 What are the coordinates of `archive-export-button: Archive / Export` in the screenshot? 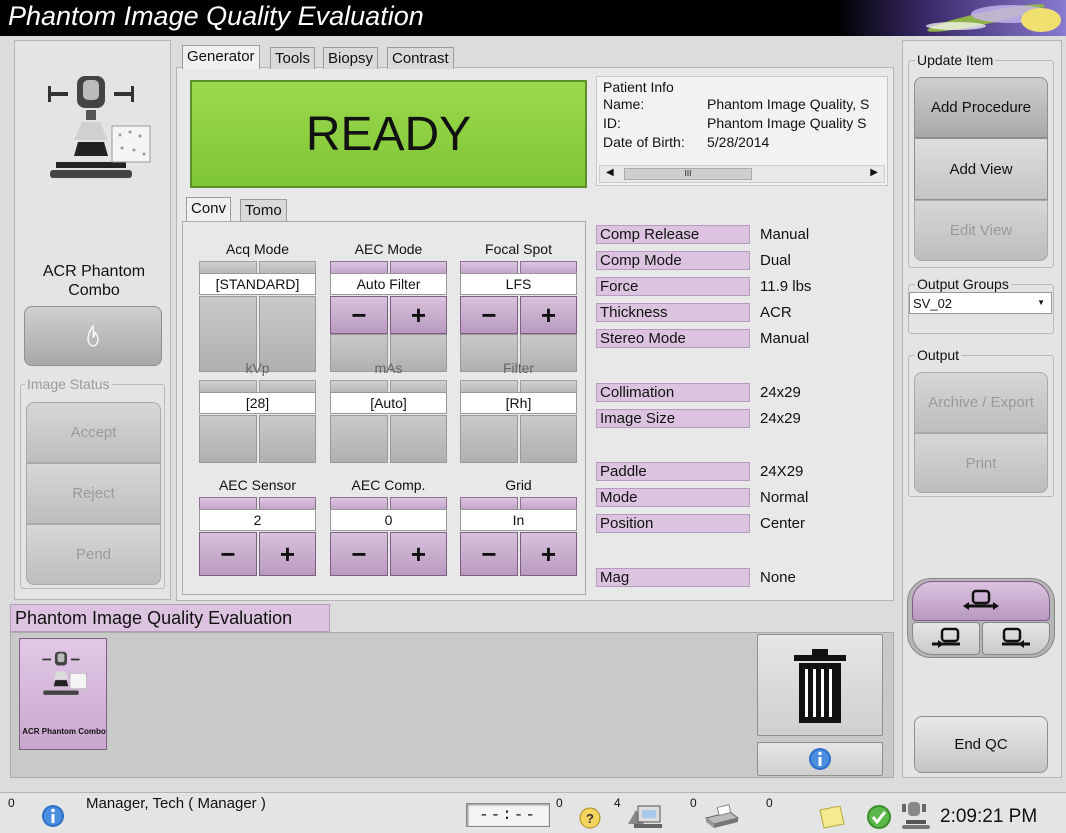 It's located at (981, 402).